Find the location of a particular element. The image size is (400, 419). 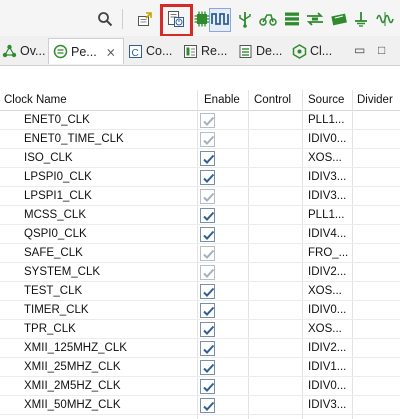

clock-name-cell: XMII_25MHZ_CLK is located at coordinates (72, 367).